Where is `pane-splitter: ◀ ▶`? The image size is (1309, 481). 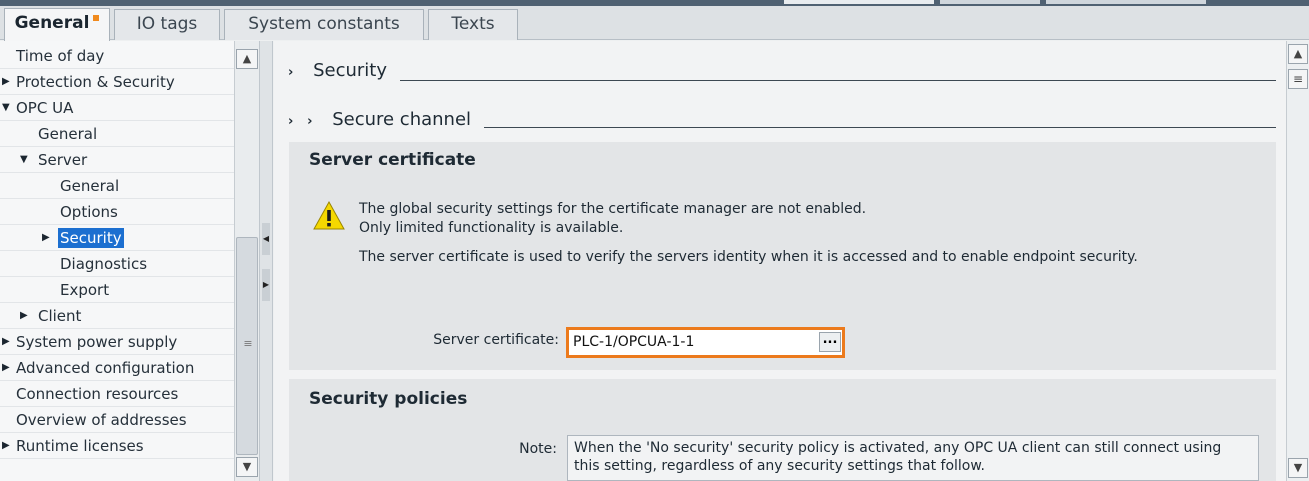 pane-splitter: ◀ ▶ is located at coordinates (266, 261).